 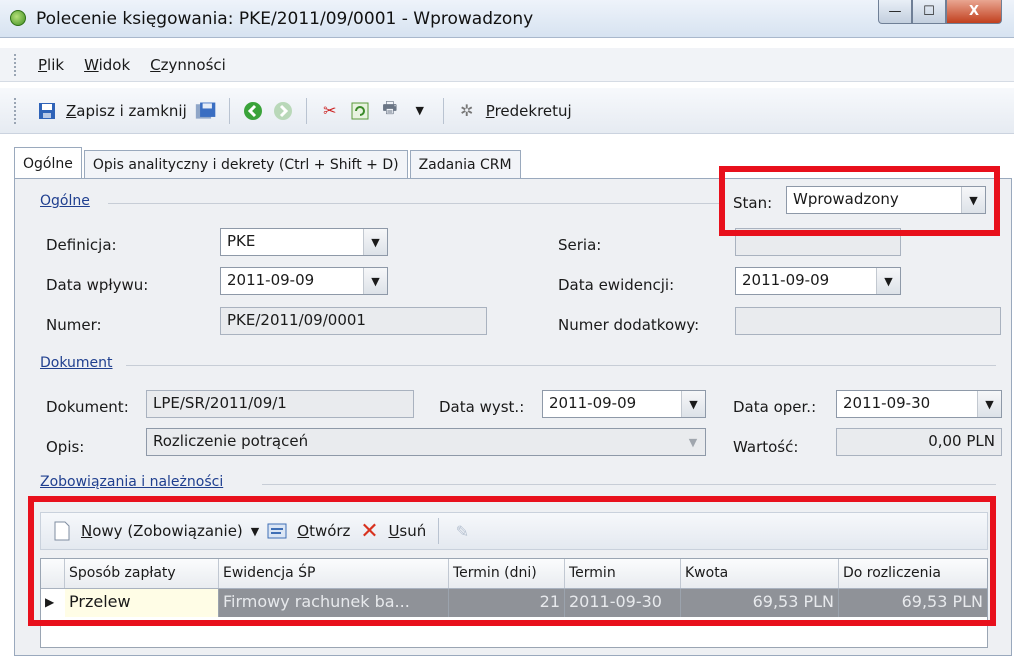 What do you see at coordinates (107, 65) in the screenshot?
I see `menu-widok: Widok` at bounding box center [107, 65].